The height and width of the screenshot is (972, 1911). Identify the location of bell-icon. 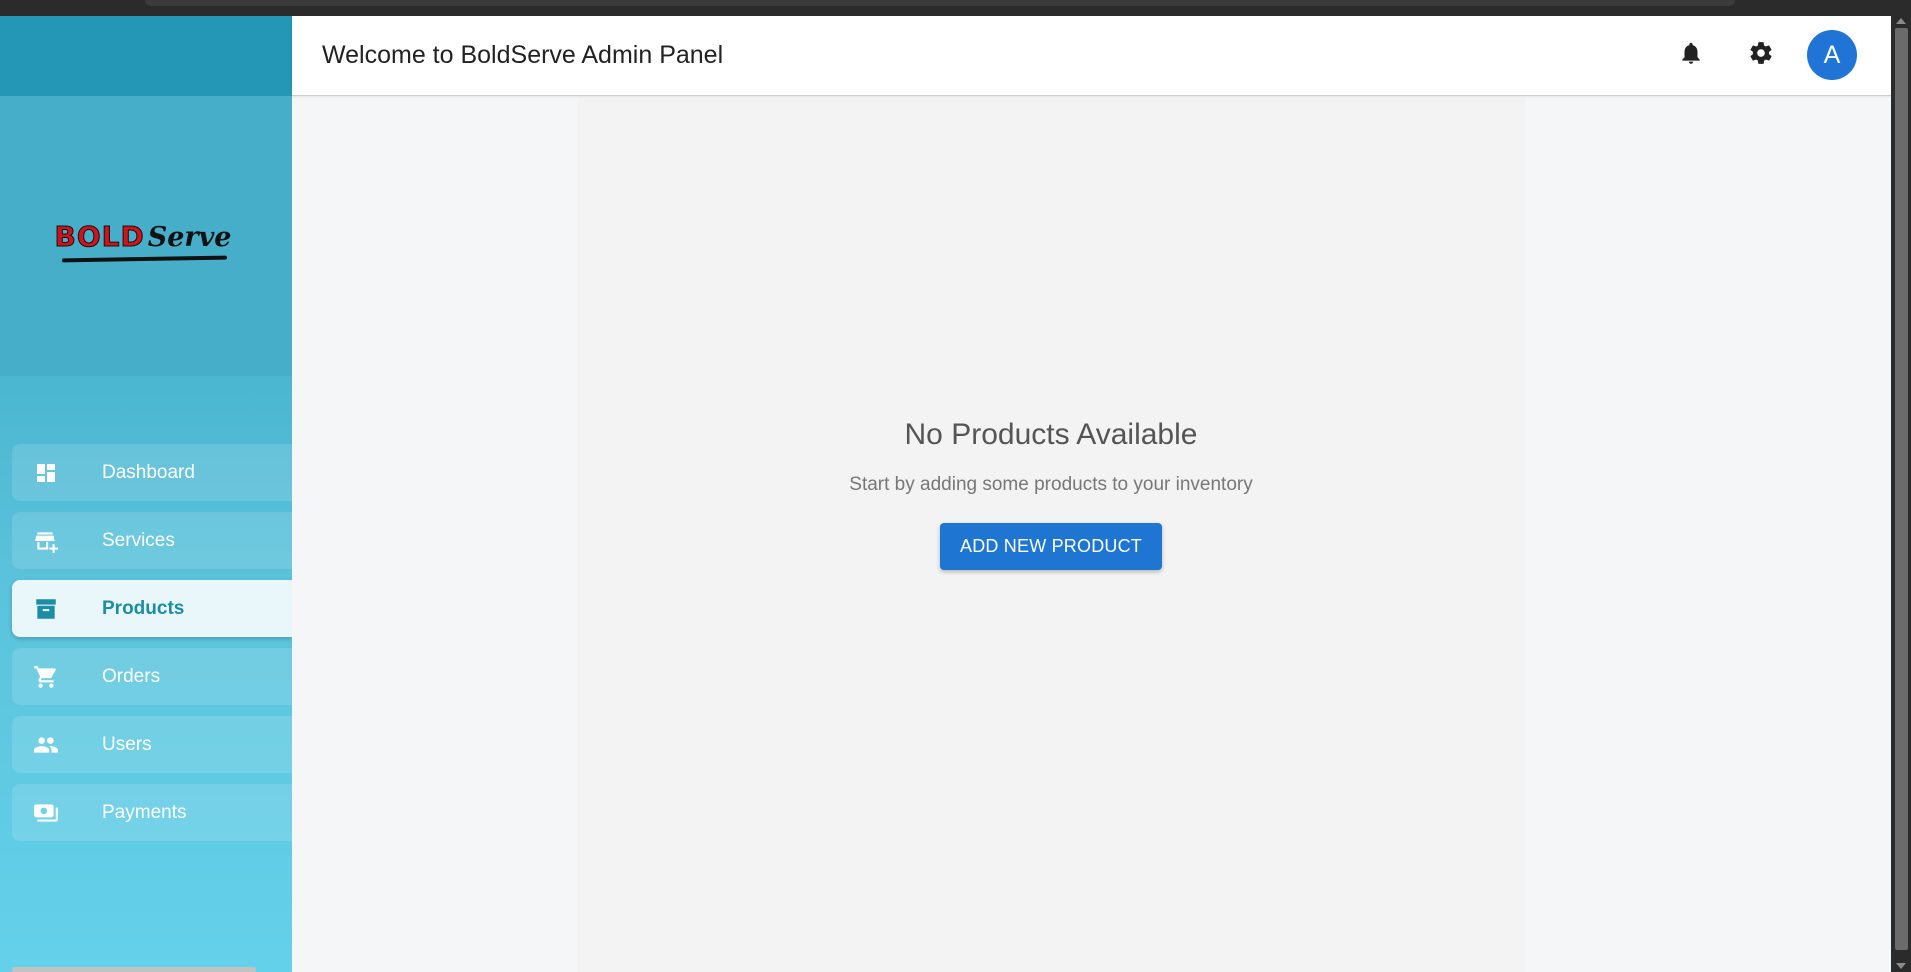
(1691, 55).